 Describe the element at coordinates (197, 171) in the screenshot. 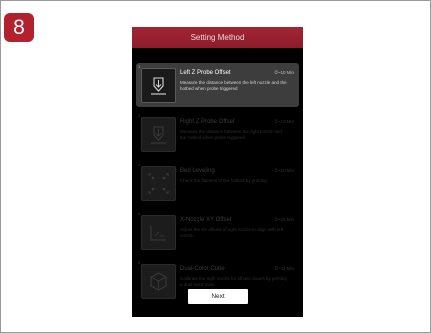

I see `item-title: Bed Leveling` at that location.